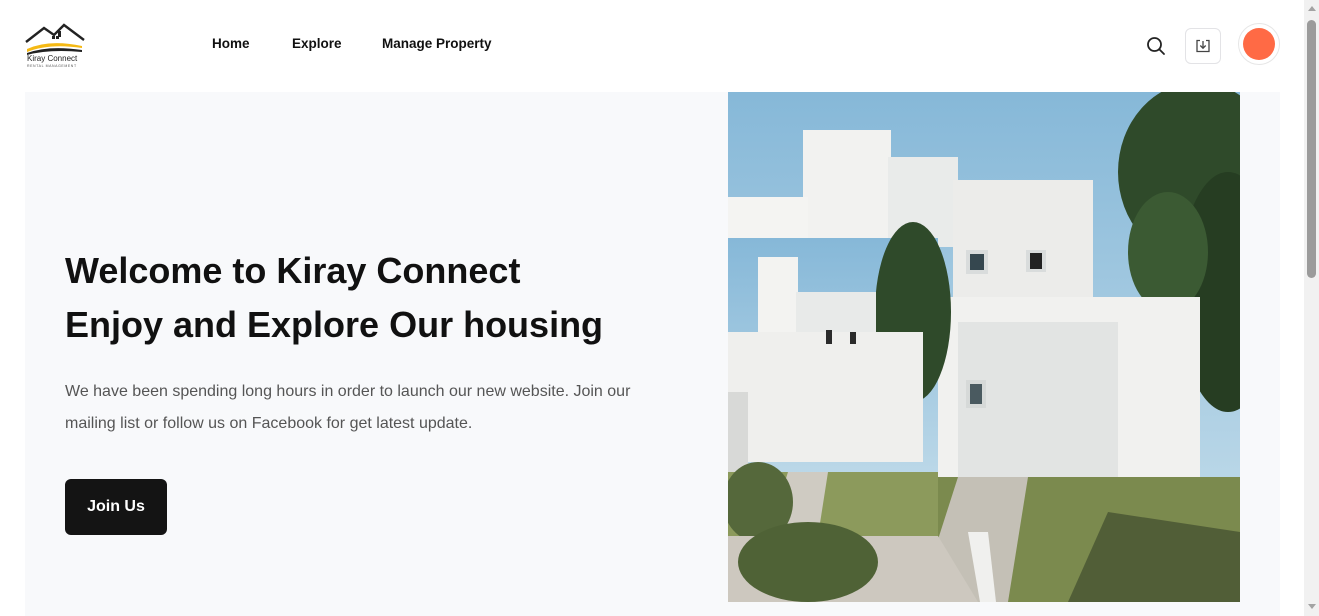 The width and height of the screenshot is (1319, 616). I want to click on hero-title-line1: Welcome to Kiray Connect, so click(293, 270).